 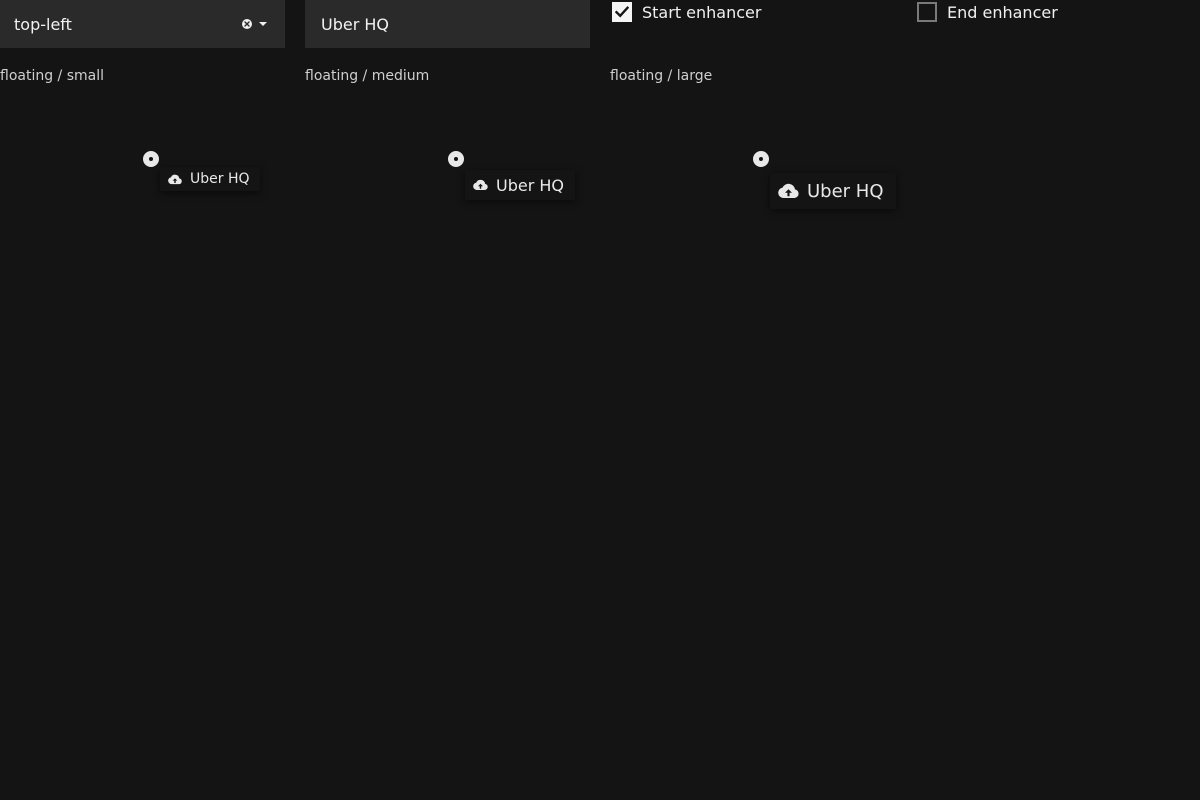 What do you see at coordinates (1002, 12) in the screenshot?
I see `end-enhancer-label: End enhancer` at bounding box center [1002, 12].